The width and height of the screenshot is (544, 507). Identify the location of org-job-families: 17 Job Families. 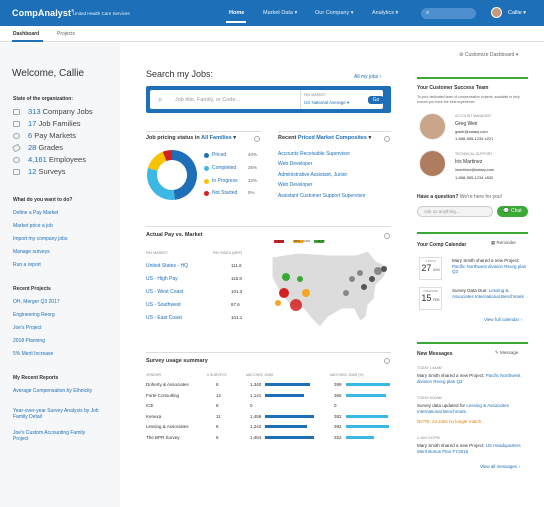
(54, 123).